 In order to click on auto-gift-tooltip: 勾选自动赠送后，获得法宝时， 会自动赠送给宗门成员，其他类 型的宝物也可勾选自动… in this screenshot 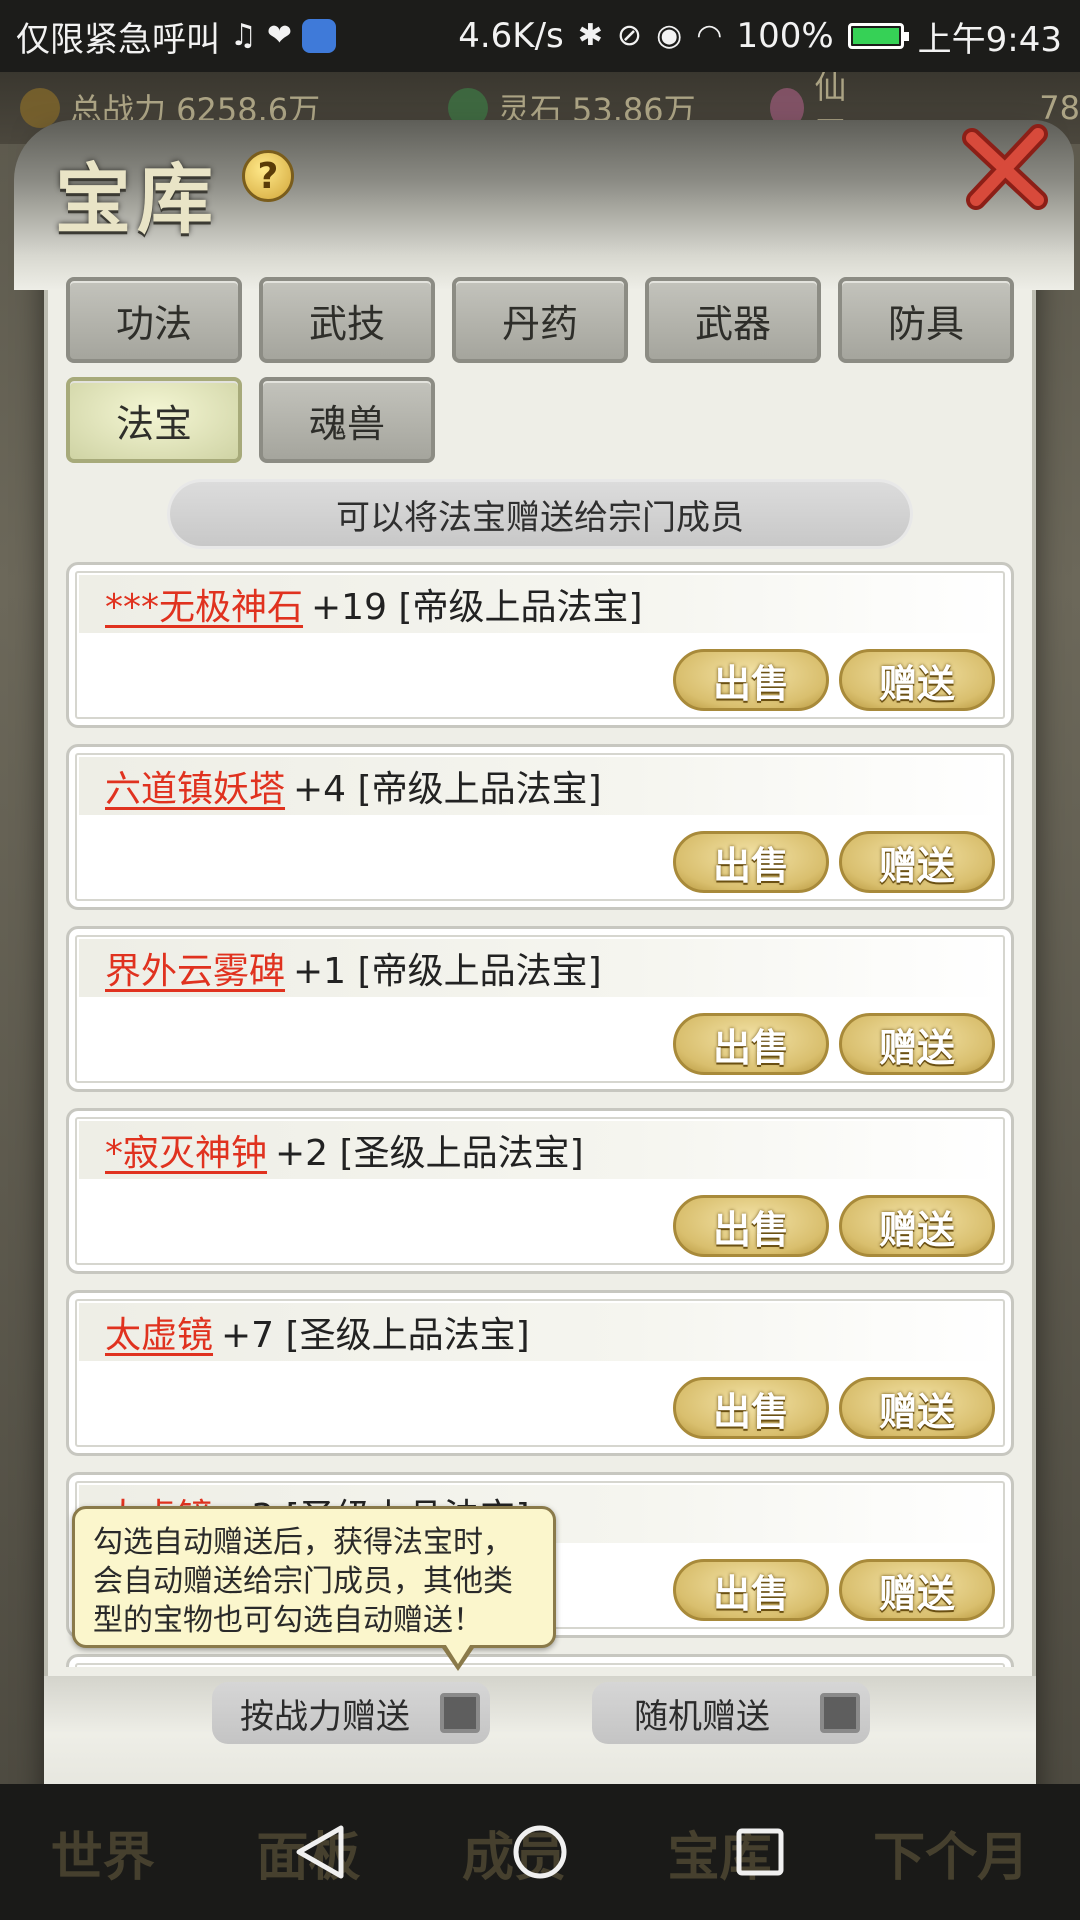, I will do `click(314, 1577)`.